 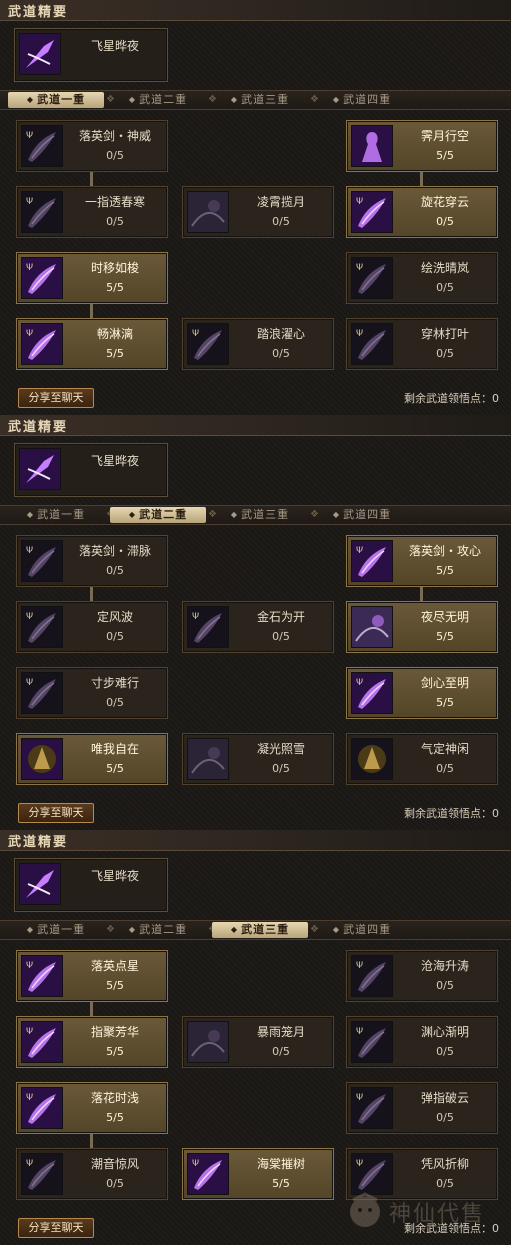 What do you see at coordinates (92, 1174) in the screenshot?
I see `skill-node: Ψ 潮音惊风 0/5` at bounding box center [92, 1174].